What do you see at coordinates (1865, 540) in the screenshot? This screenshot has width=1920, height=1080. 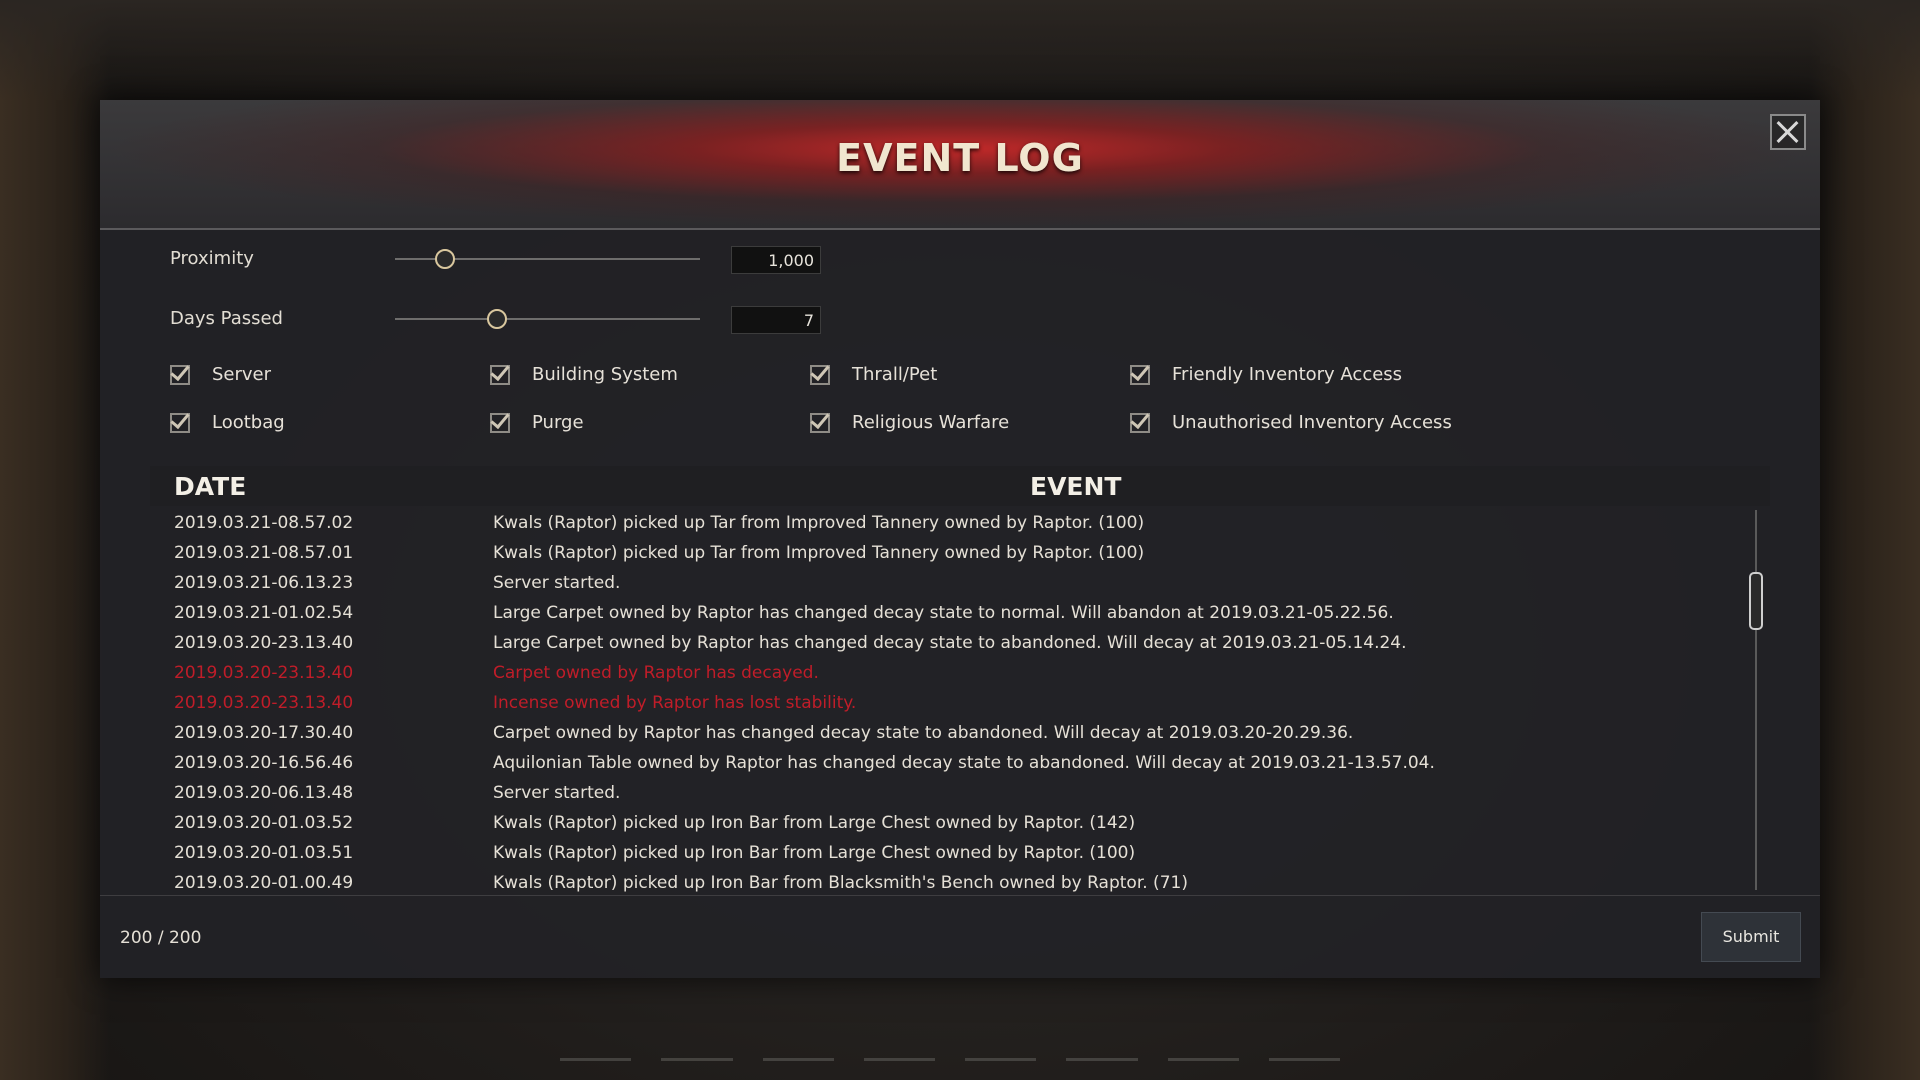 I see `background-right` at bounding box center [1865, 540].